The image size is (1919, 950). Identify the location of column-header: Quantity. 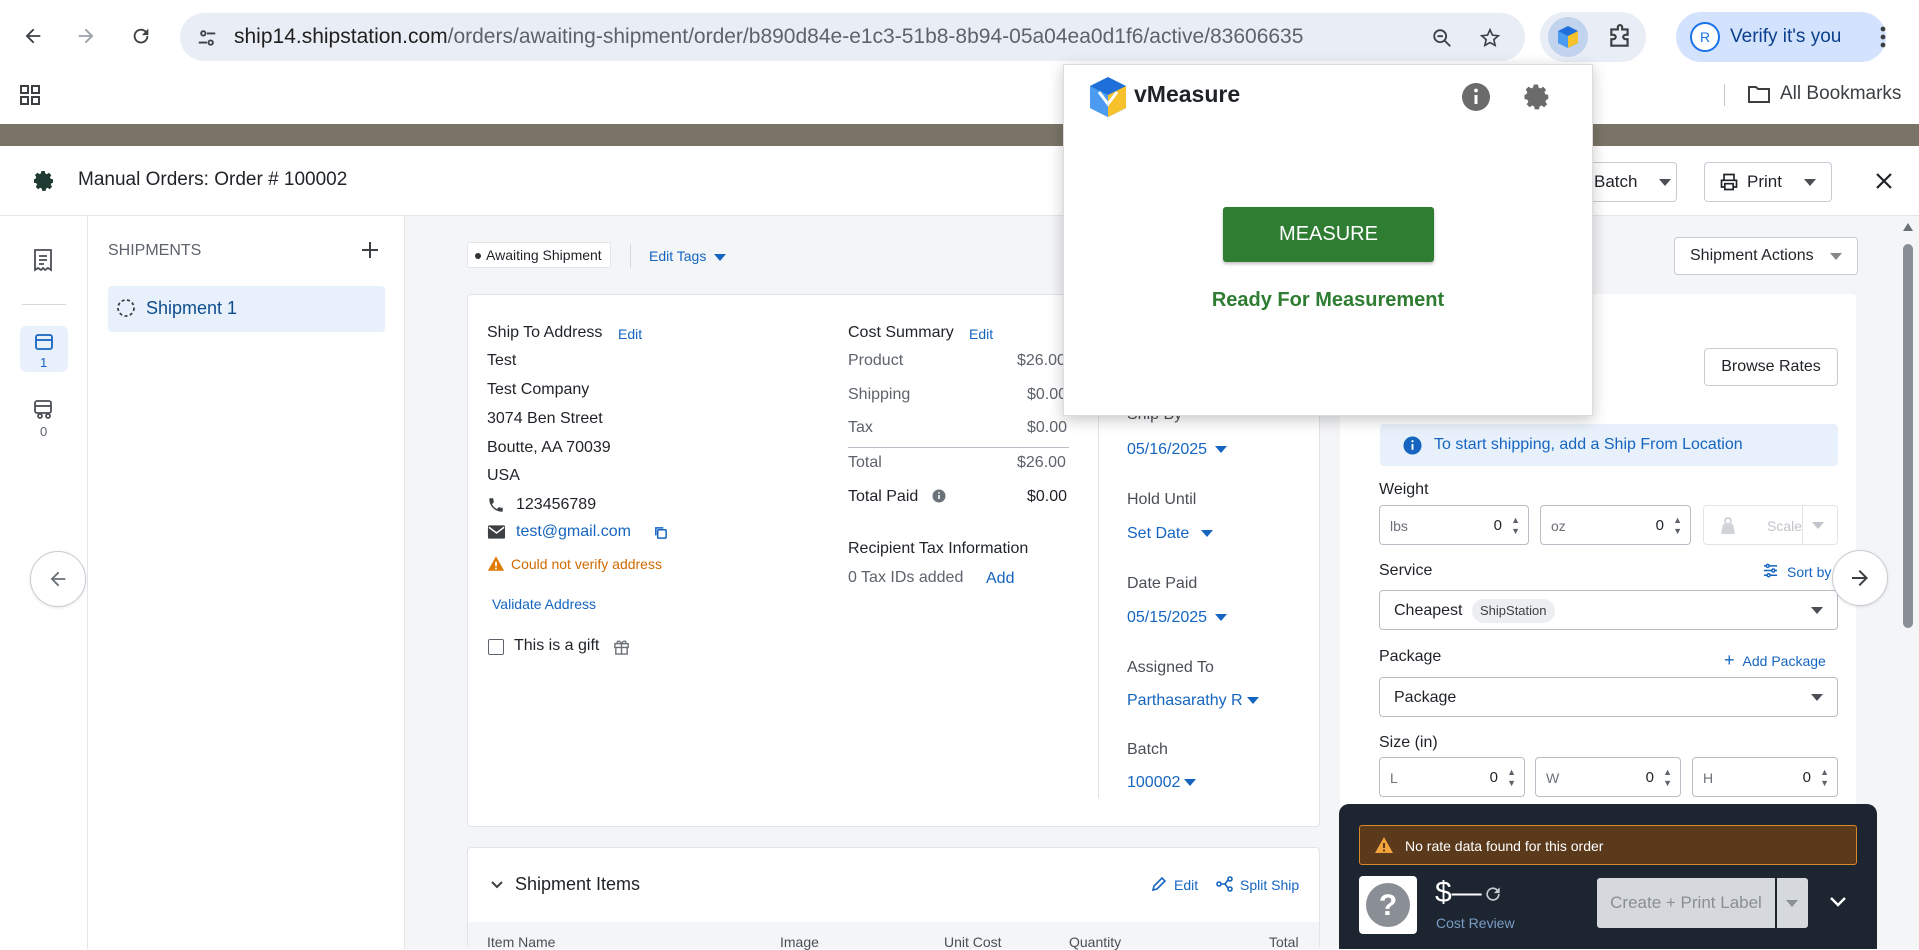
(1095, 942).